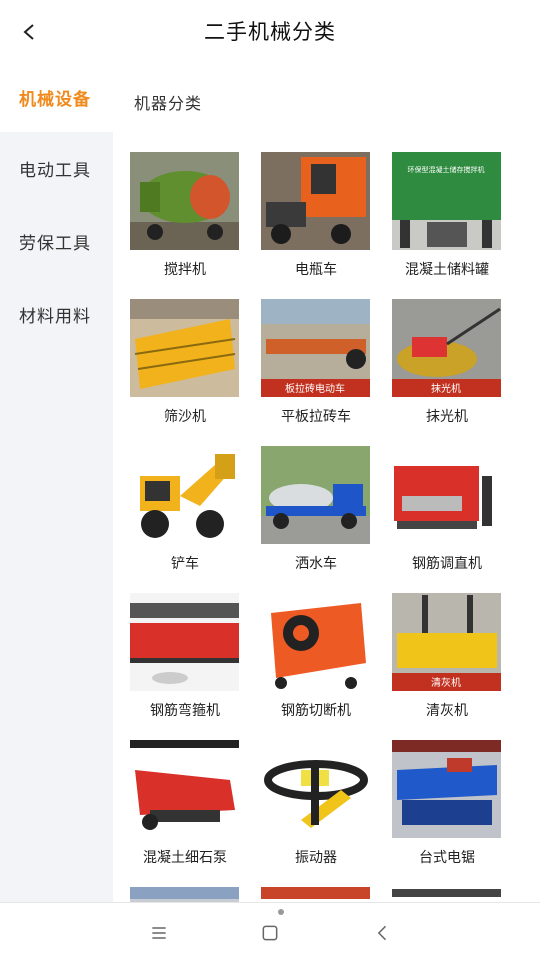 This screenshot has width=540, height=960. I want to click on power-trowel-image: 抹光机, so click(446, 348).